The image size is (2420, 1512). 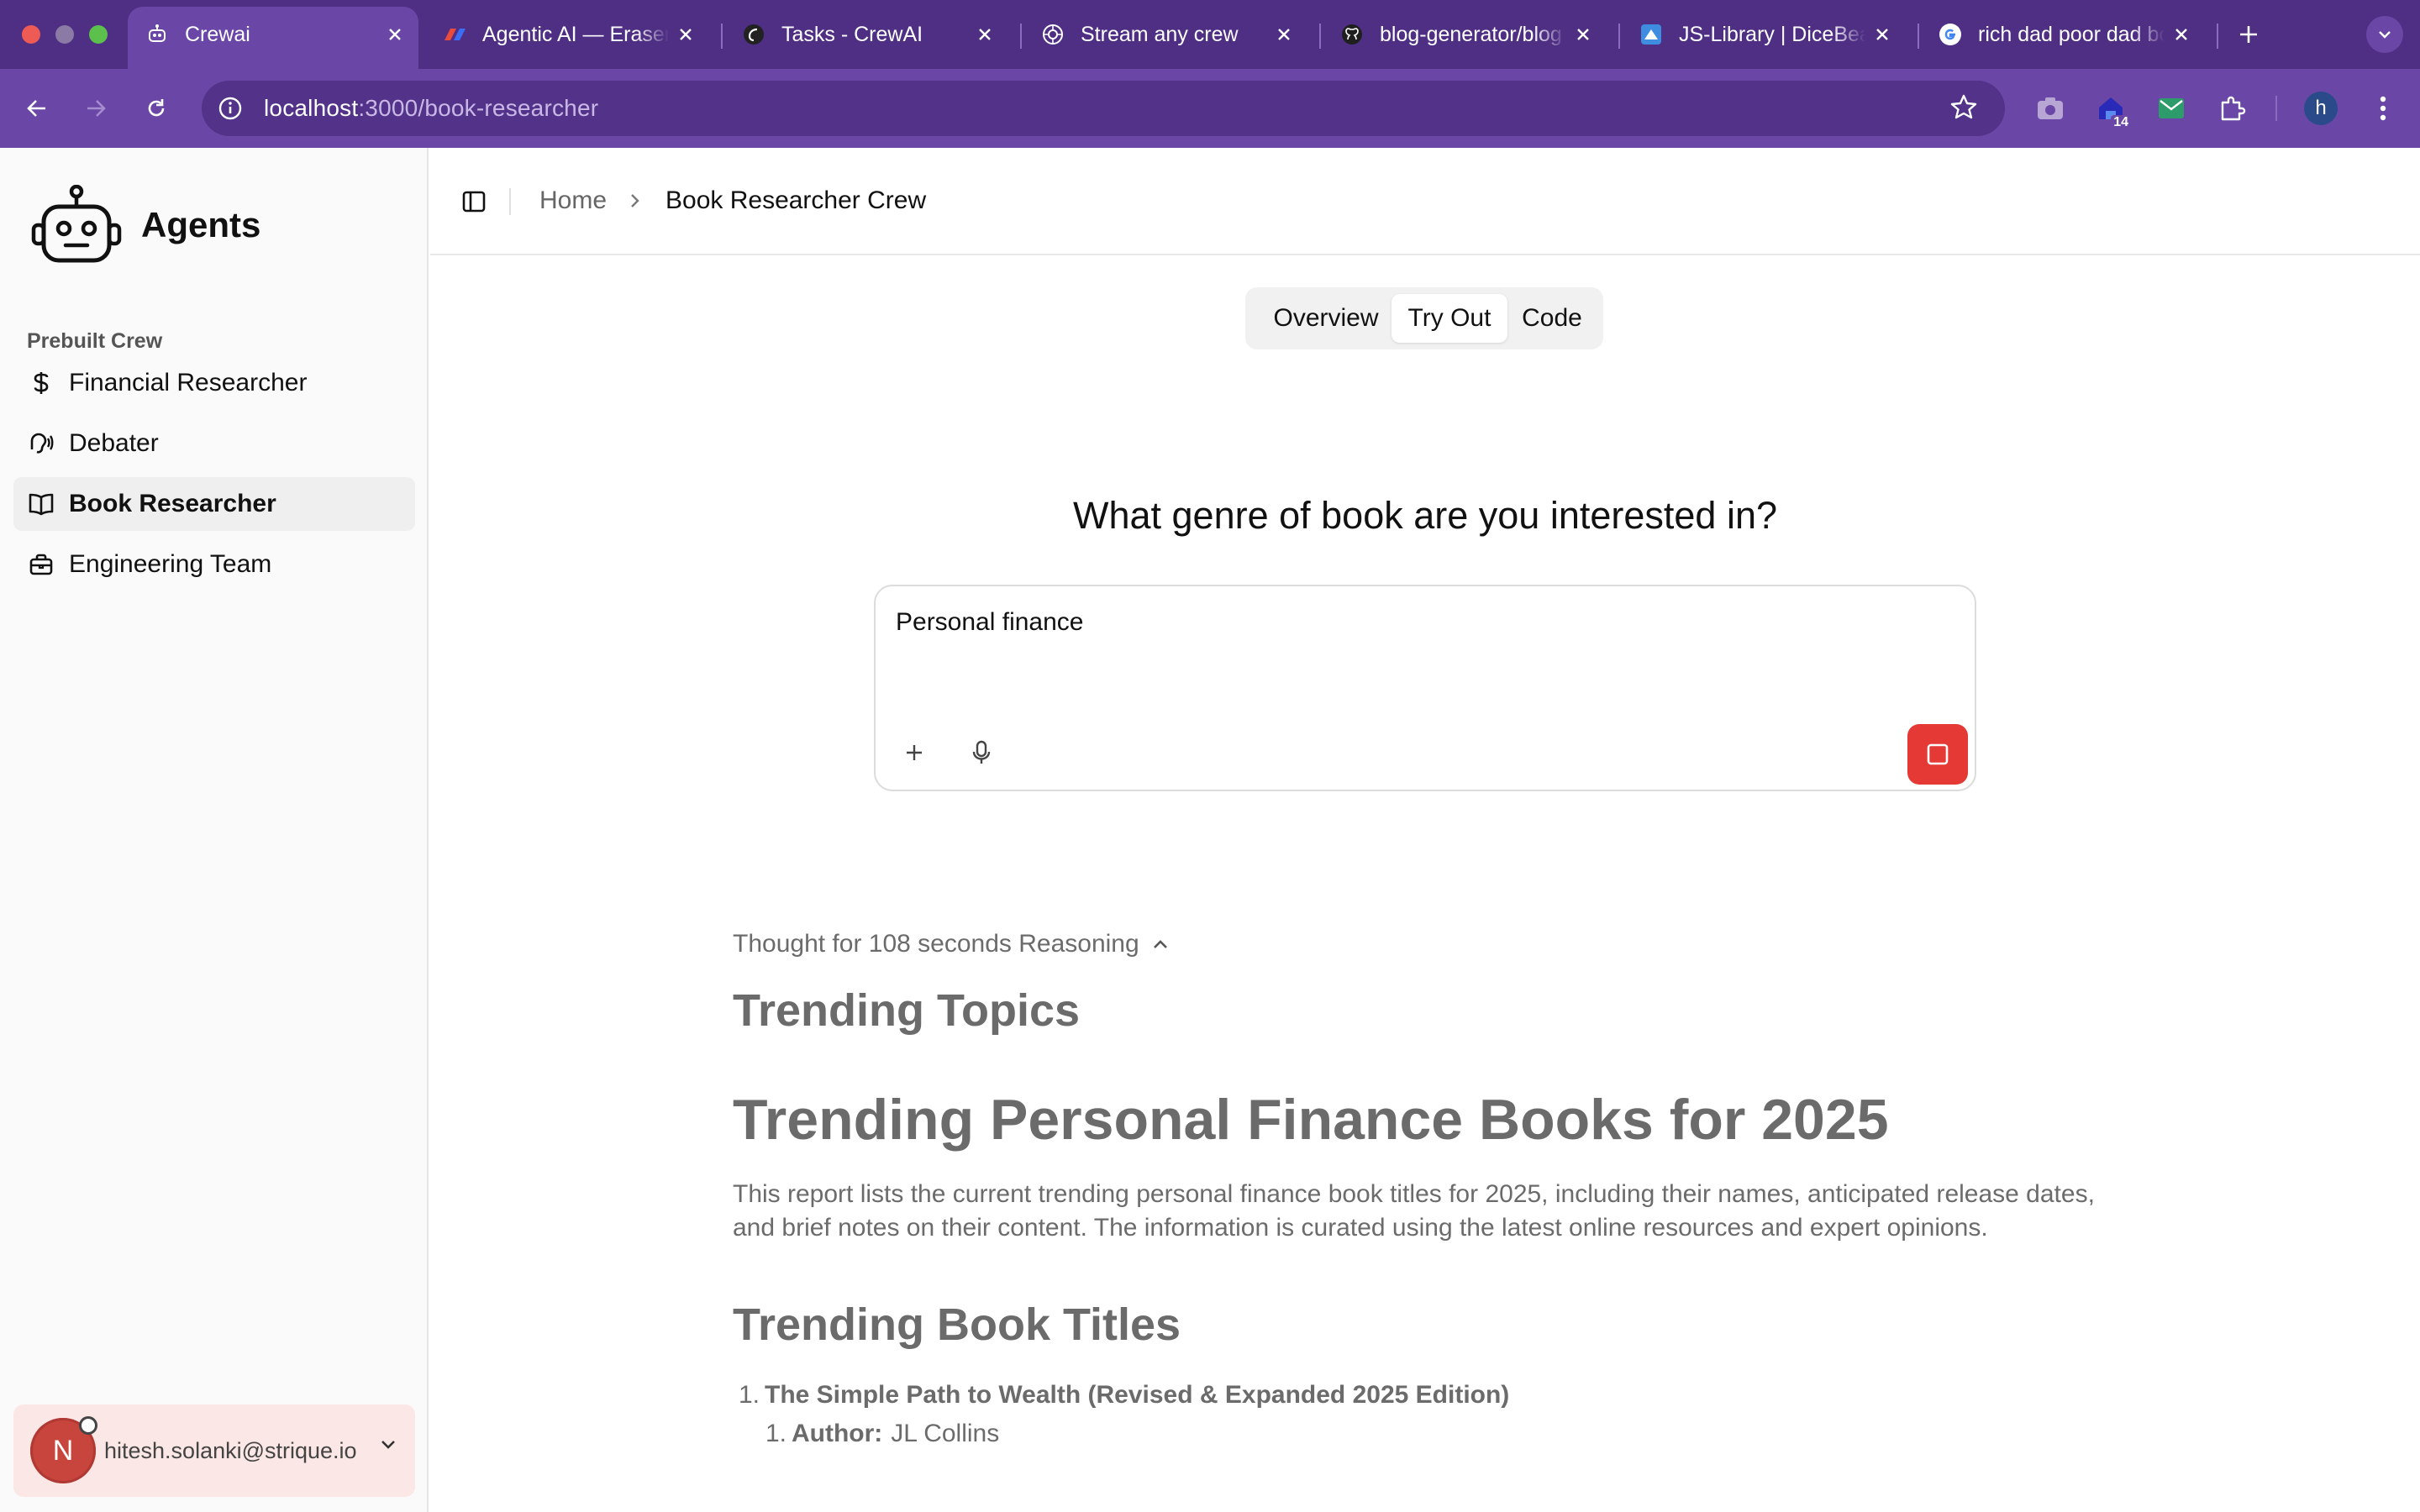 I want to click on chevron-right-icon, so click(x=635, y=201).